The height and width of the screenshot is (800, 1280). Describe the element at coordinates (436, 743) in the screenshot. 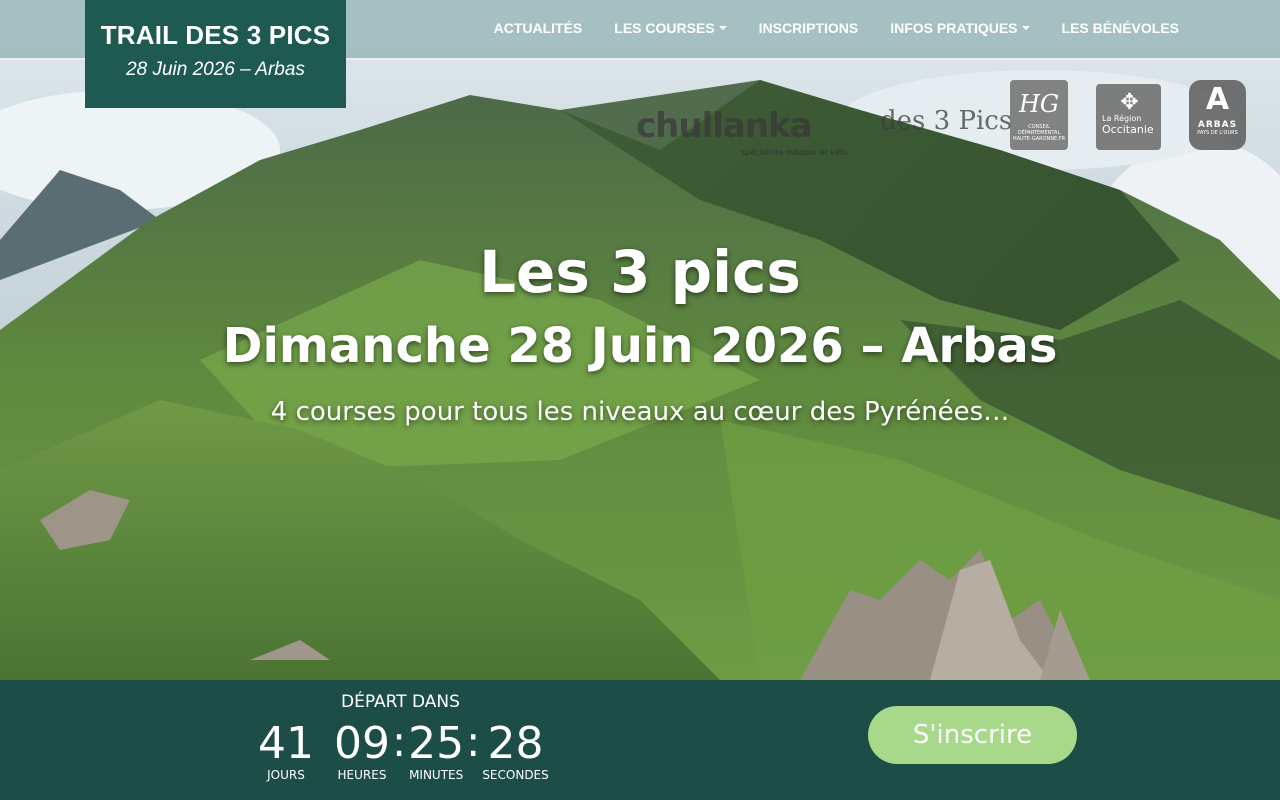

I see `countdown-minutes-value: 25` at that location.